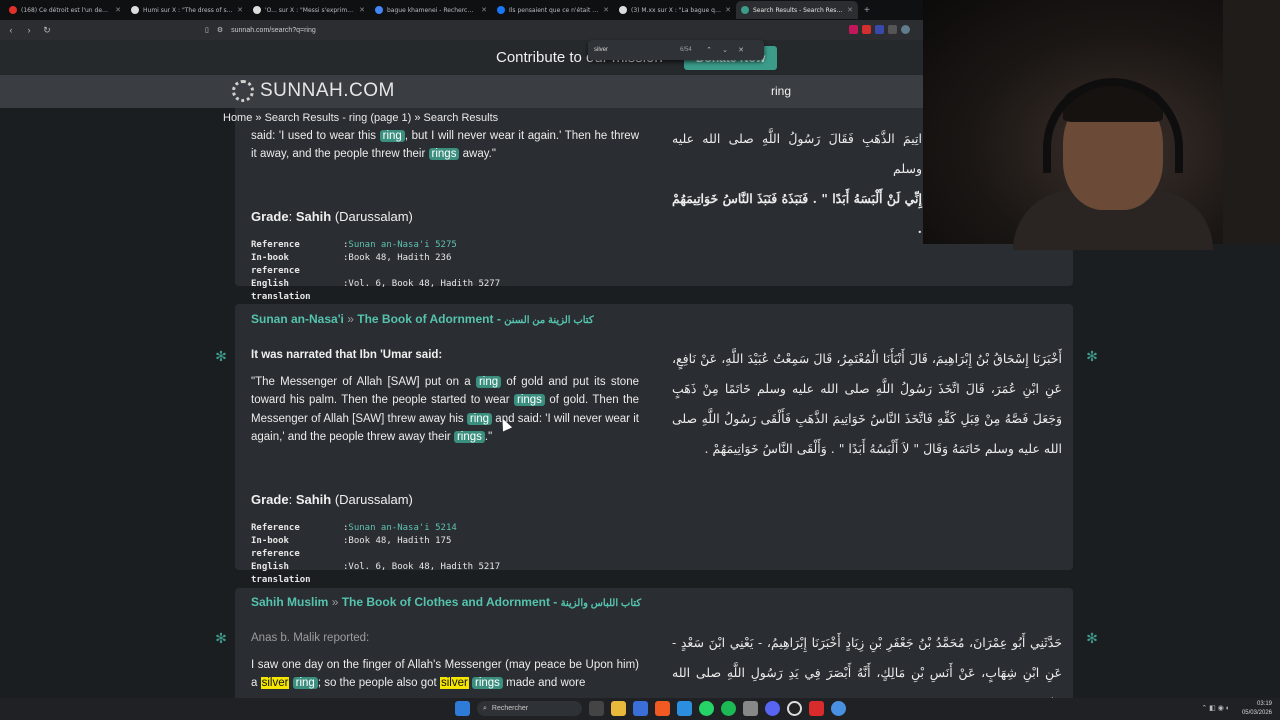 The width and height of the screenshot is (1280, 720). What do you see at coordinates (310, 638) in the screenshot?
I see `narrator: Anas b. Malik reported:` at bounding box center [310, 638].